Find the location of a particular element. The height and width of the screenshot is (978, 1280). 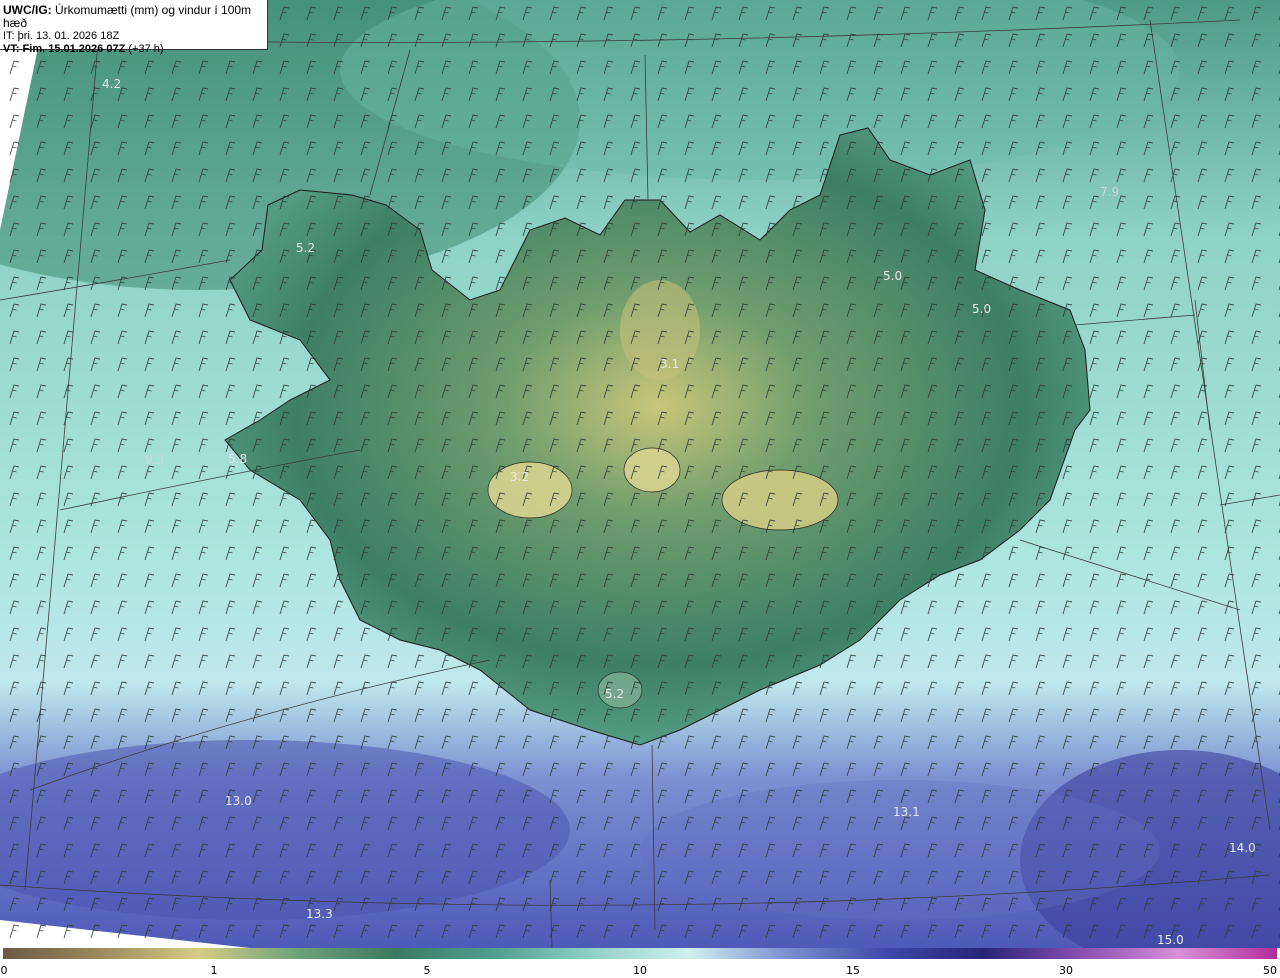

colorbar-tick: 15 is located at coordinates (853, 970).